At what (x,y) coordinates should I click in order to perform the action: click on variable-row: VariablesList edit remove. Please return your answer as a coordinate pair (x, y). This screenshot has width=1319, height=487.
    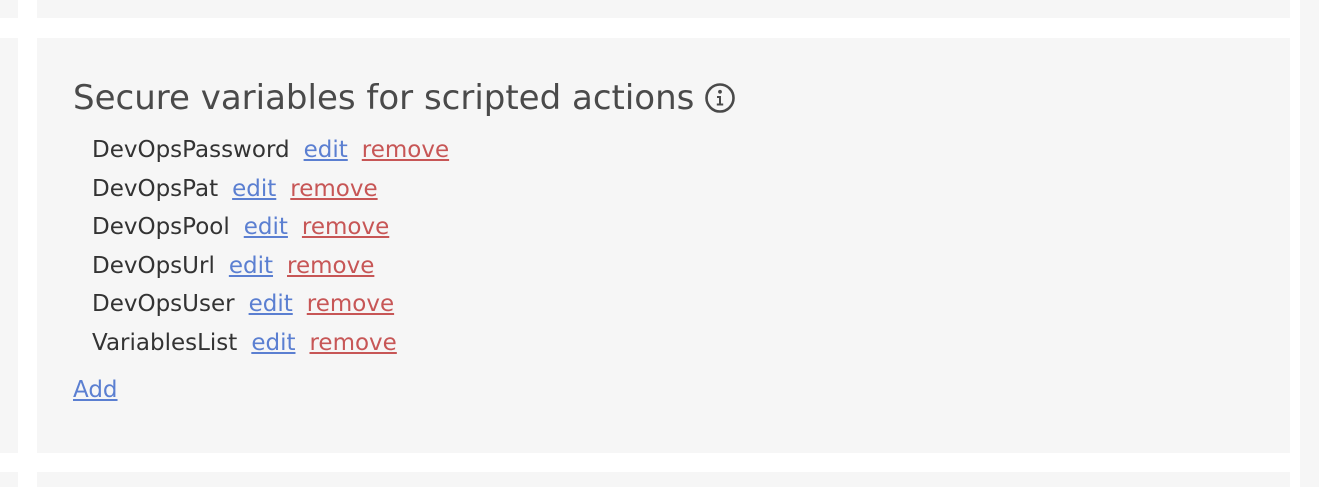
    Looking at the image, I should click on (270, 343).